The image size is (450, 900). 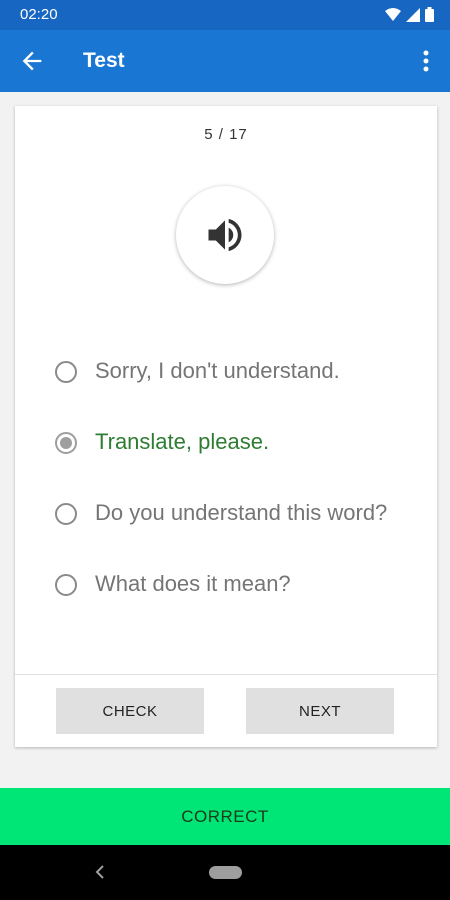 I want to click on progress-counter: 5 / 17, so click(x=226, y=134).